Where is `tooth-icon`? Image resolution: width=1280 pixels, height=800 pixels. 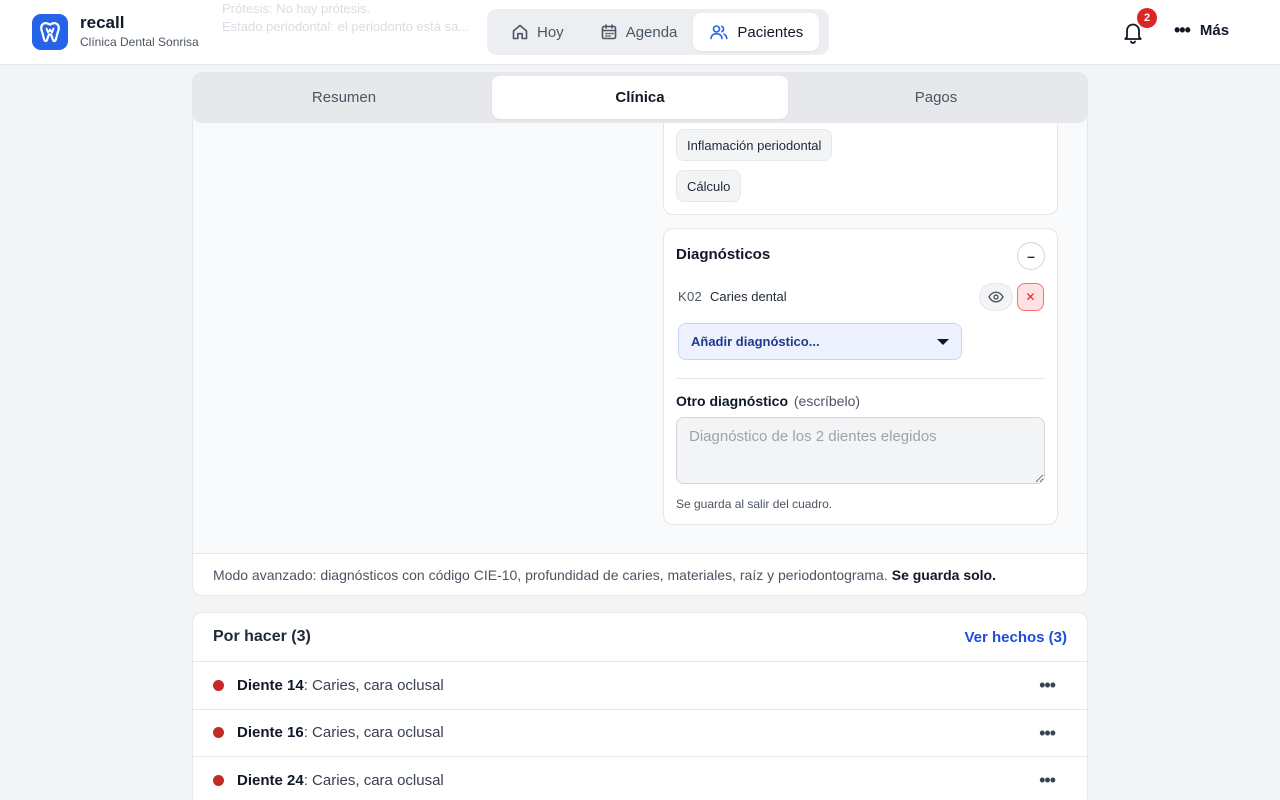
tooth-icon is located at coordinates (50, 32).